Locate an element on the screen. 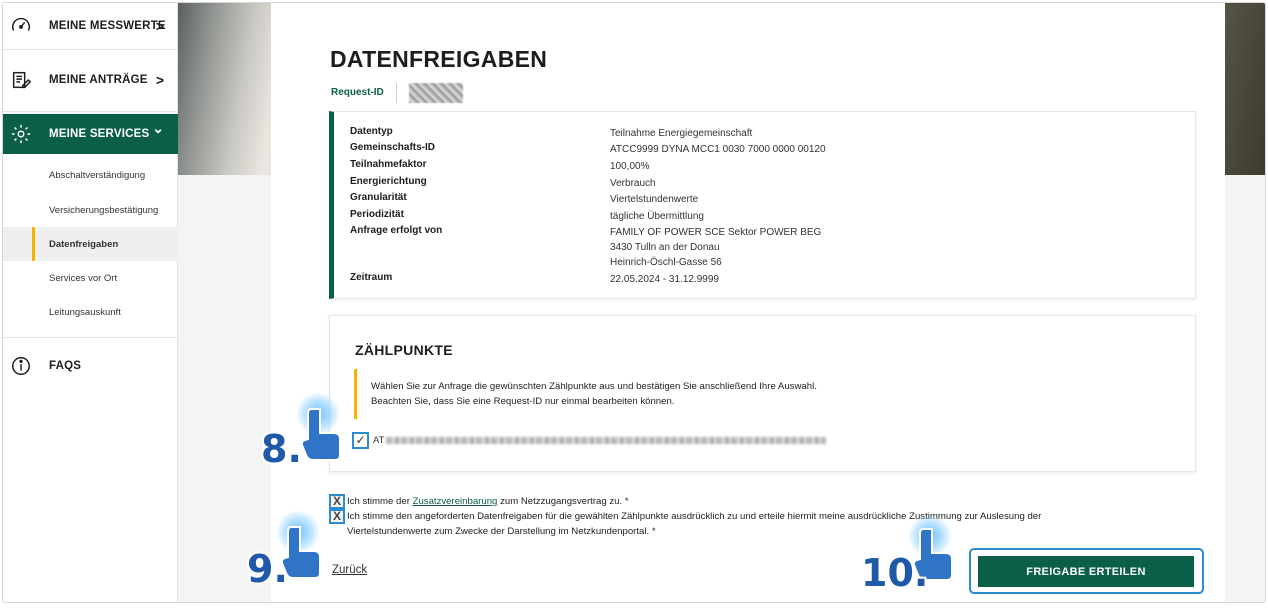 The height and width of the screenshot is (609, 1268). detail-key: Periodizität is located at coordinates (377, 214).